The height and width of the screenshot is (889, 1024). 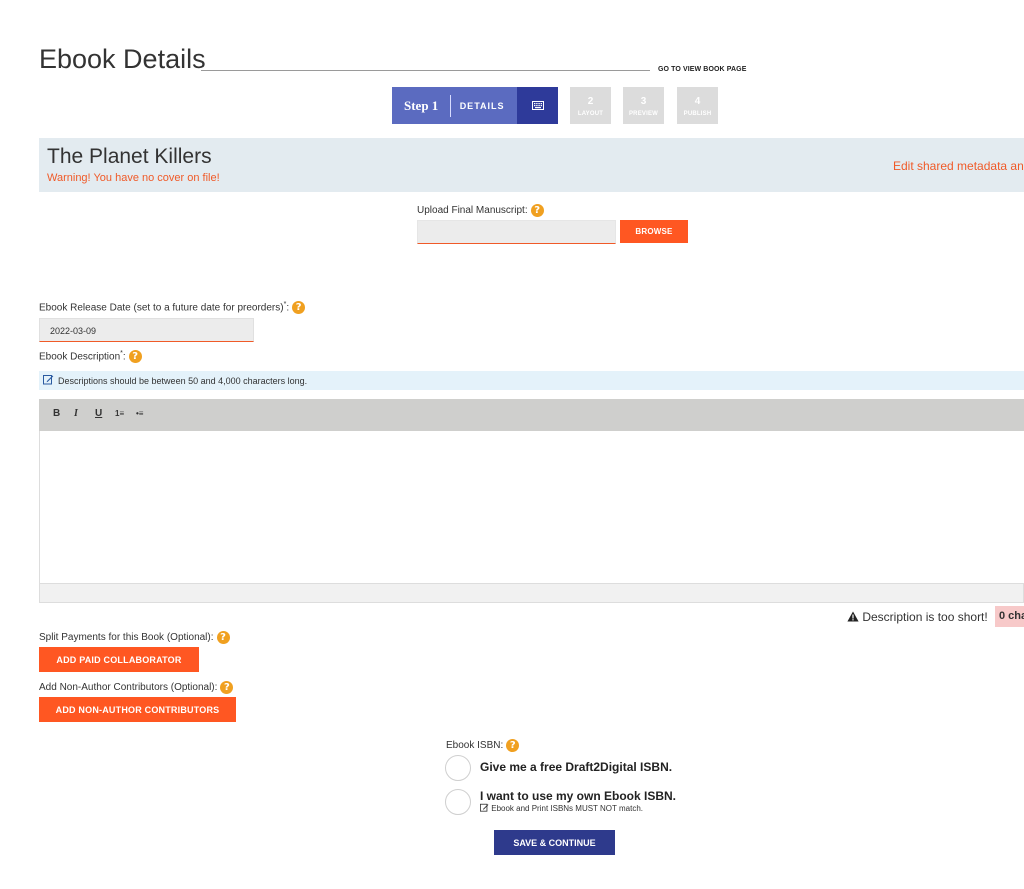 I want to click on release-date-input: 2022-03-09, so click(x=146, y=330).